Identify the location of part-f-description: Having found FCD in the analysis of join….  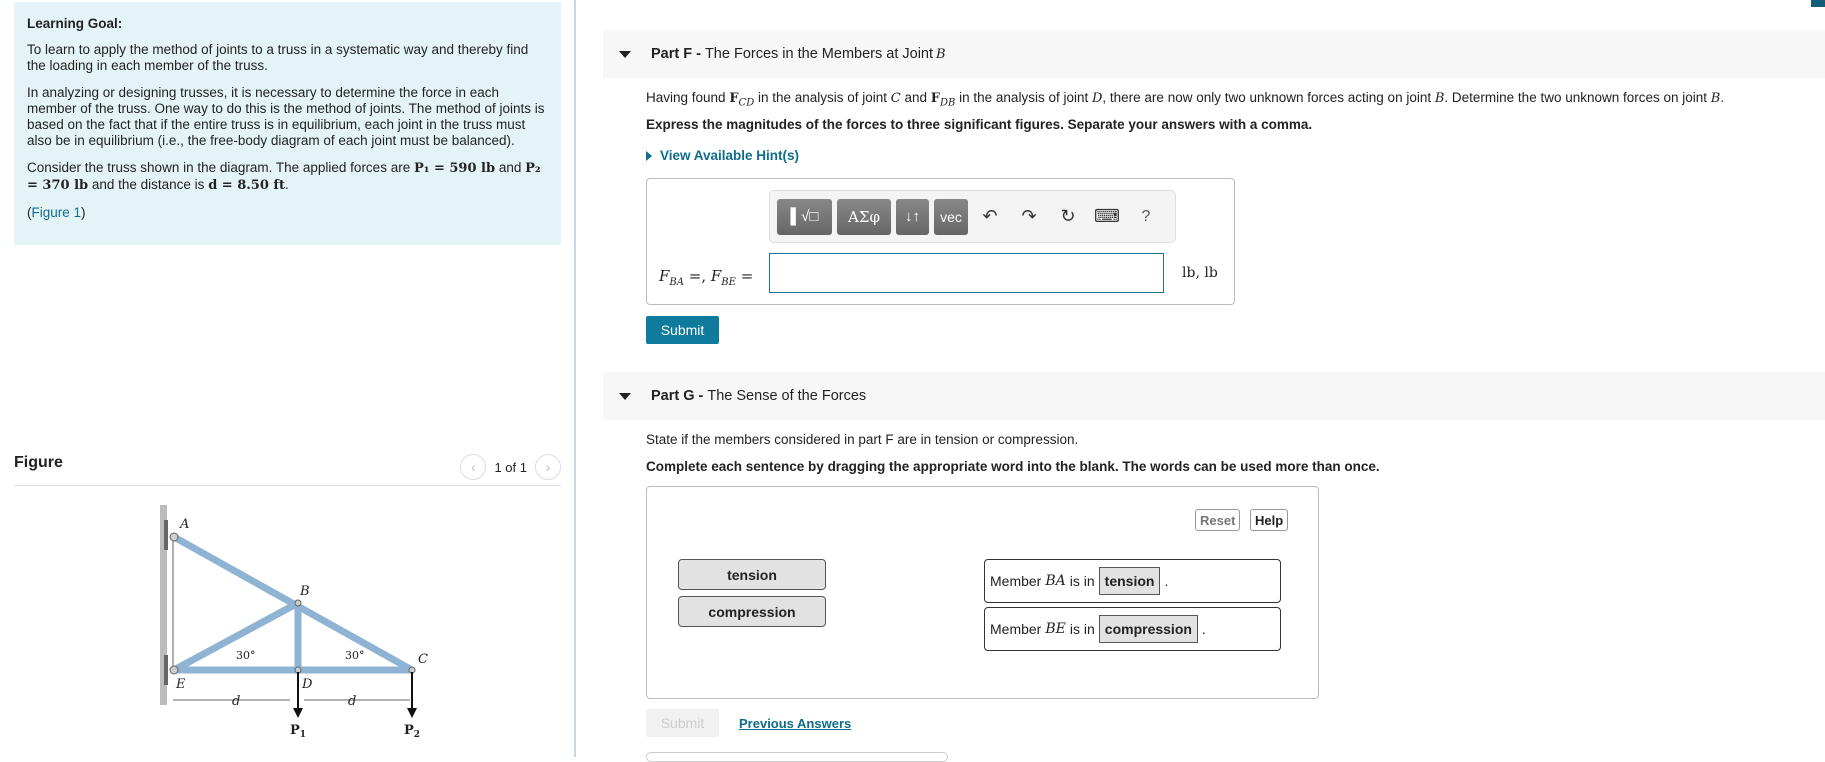
(1185, 99).